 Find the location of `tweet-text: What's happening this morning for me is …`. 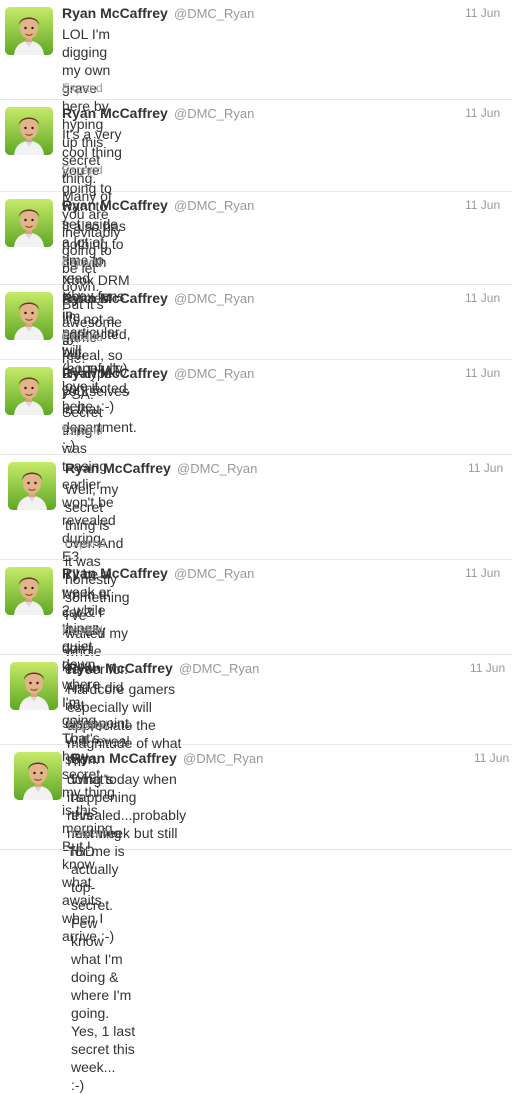

tweet-text: What's happening this morning for me is … is located at coordinates (103, 932).